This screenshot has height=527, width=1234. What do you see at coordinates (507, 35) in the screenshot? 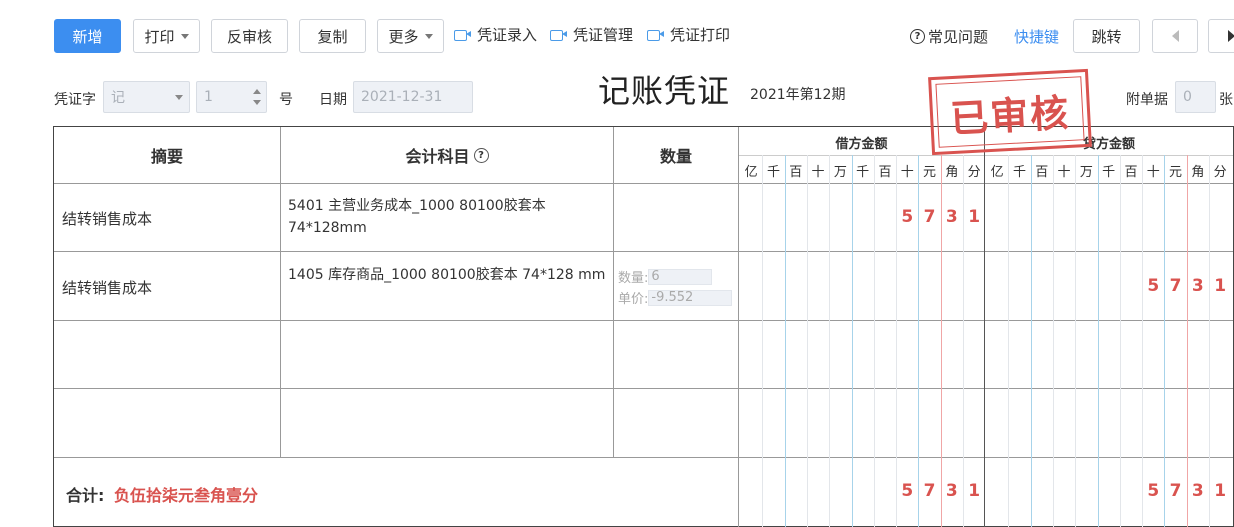
I see `voucher-entry-label: 凭证录入` at bounding box center [507, 35].